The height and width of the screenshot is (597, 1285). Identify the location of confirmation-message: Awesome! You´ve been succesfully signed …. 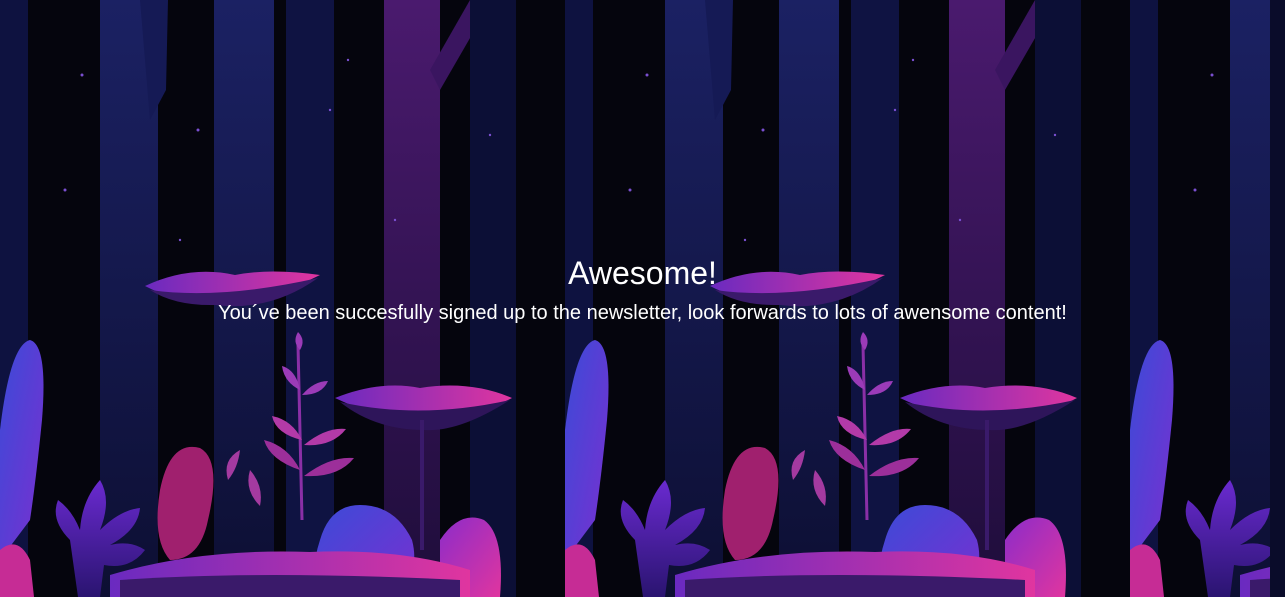
(642, 290).